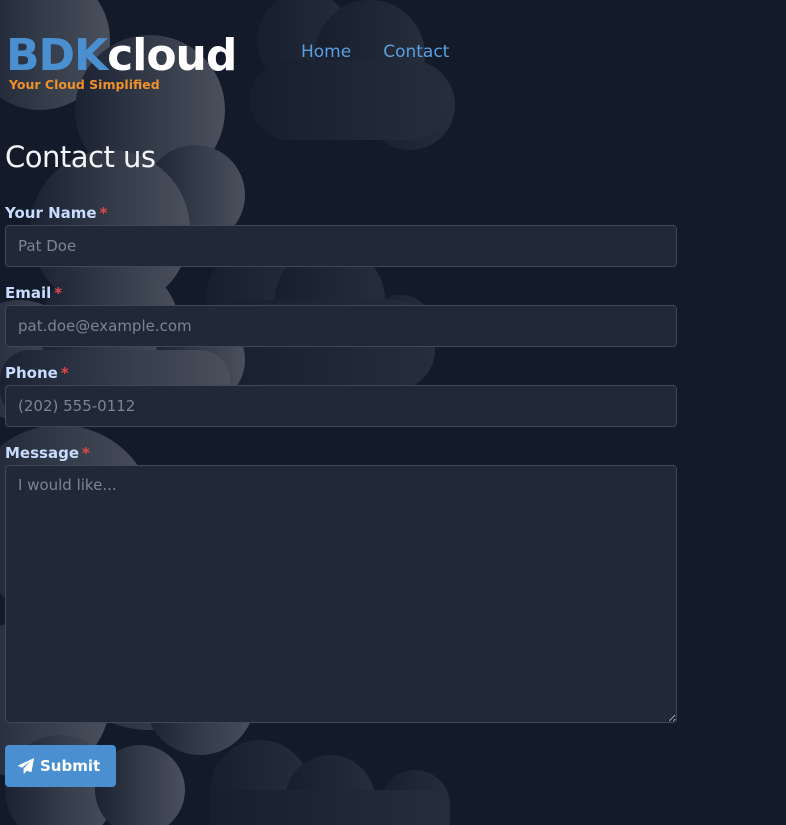 The height and width of the screenshot is (825, 786). Describe the element at coordinates (57, 55) in the screenshot. I see `brand-name-part1: BDK` at that location.